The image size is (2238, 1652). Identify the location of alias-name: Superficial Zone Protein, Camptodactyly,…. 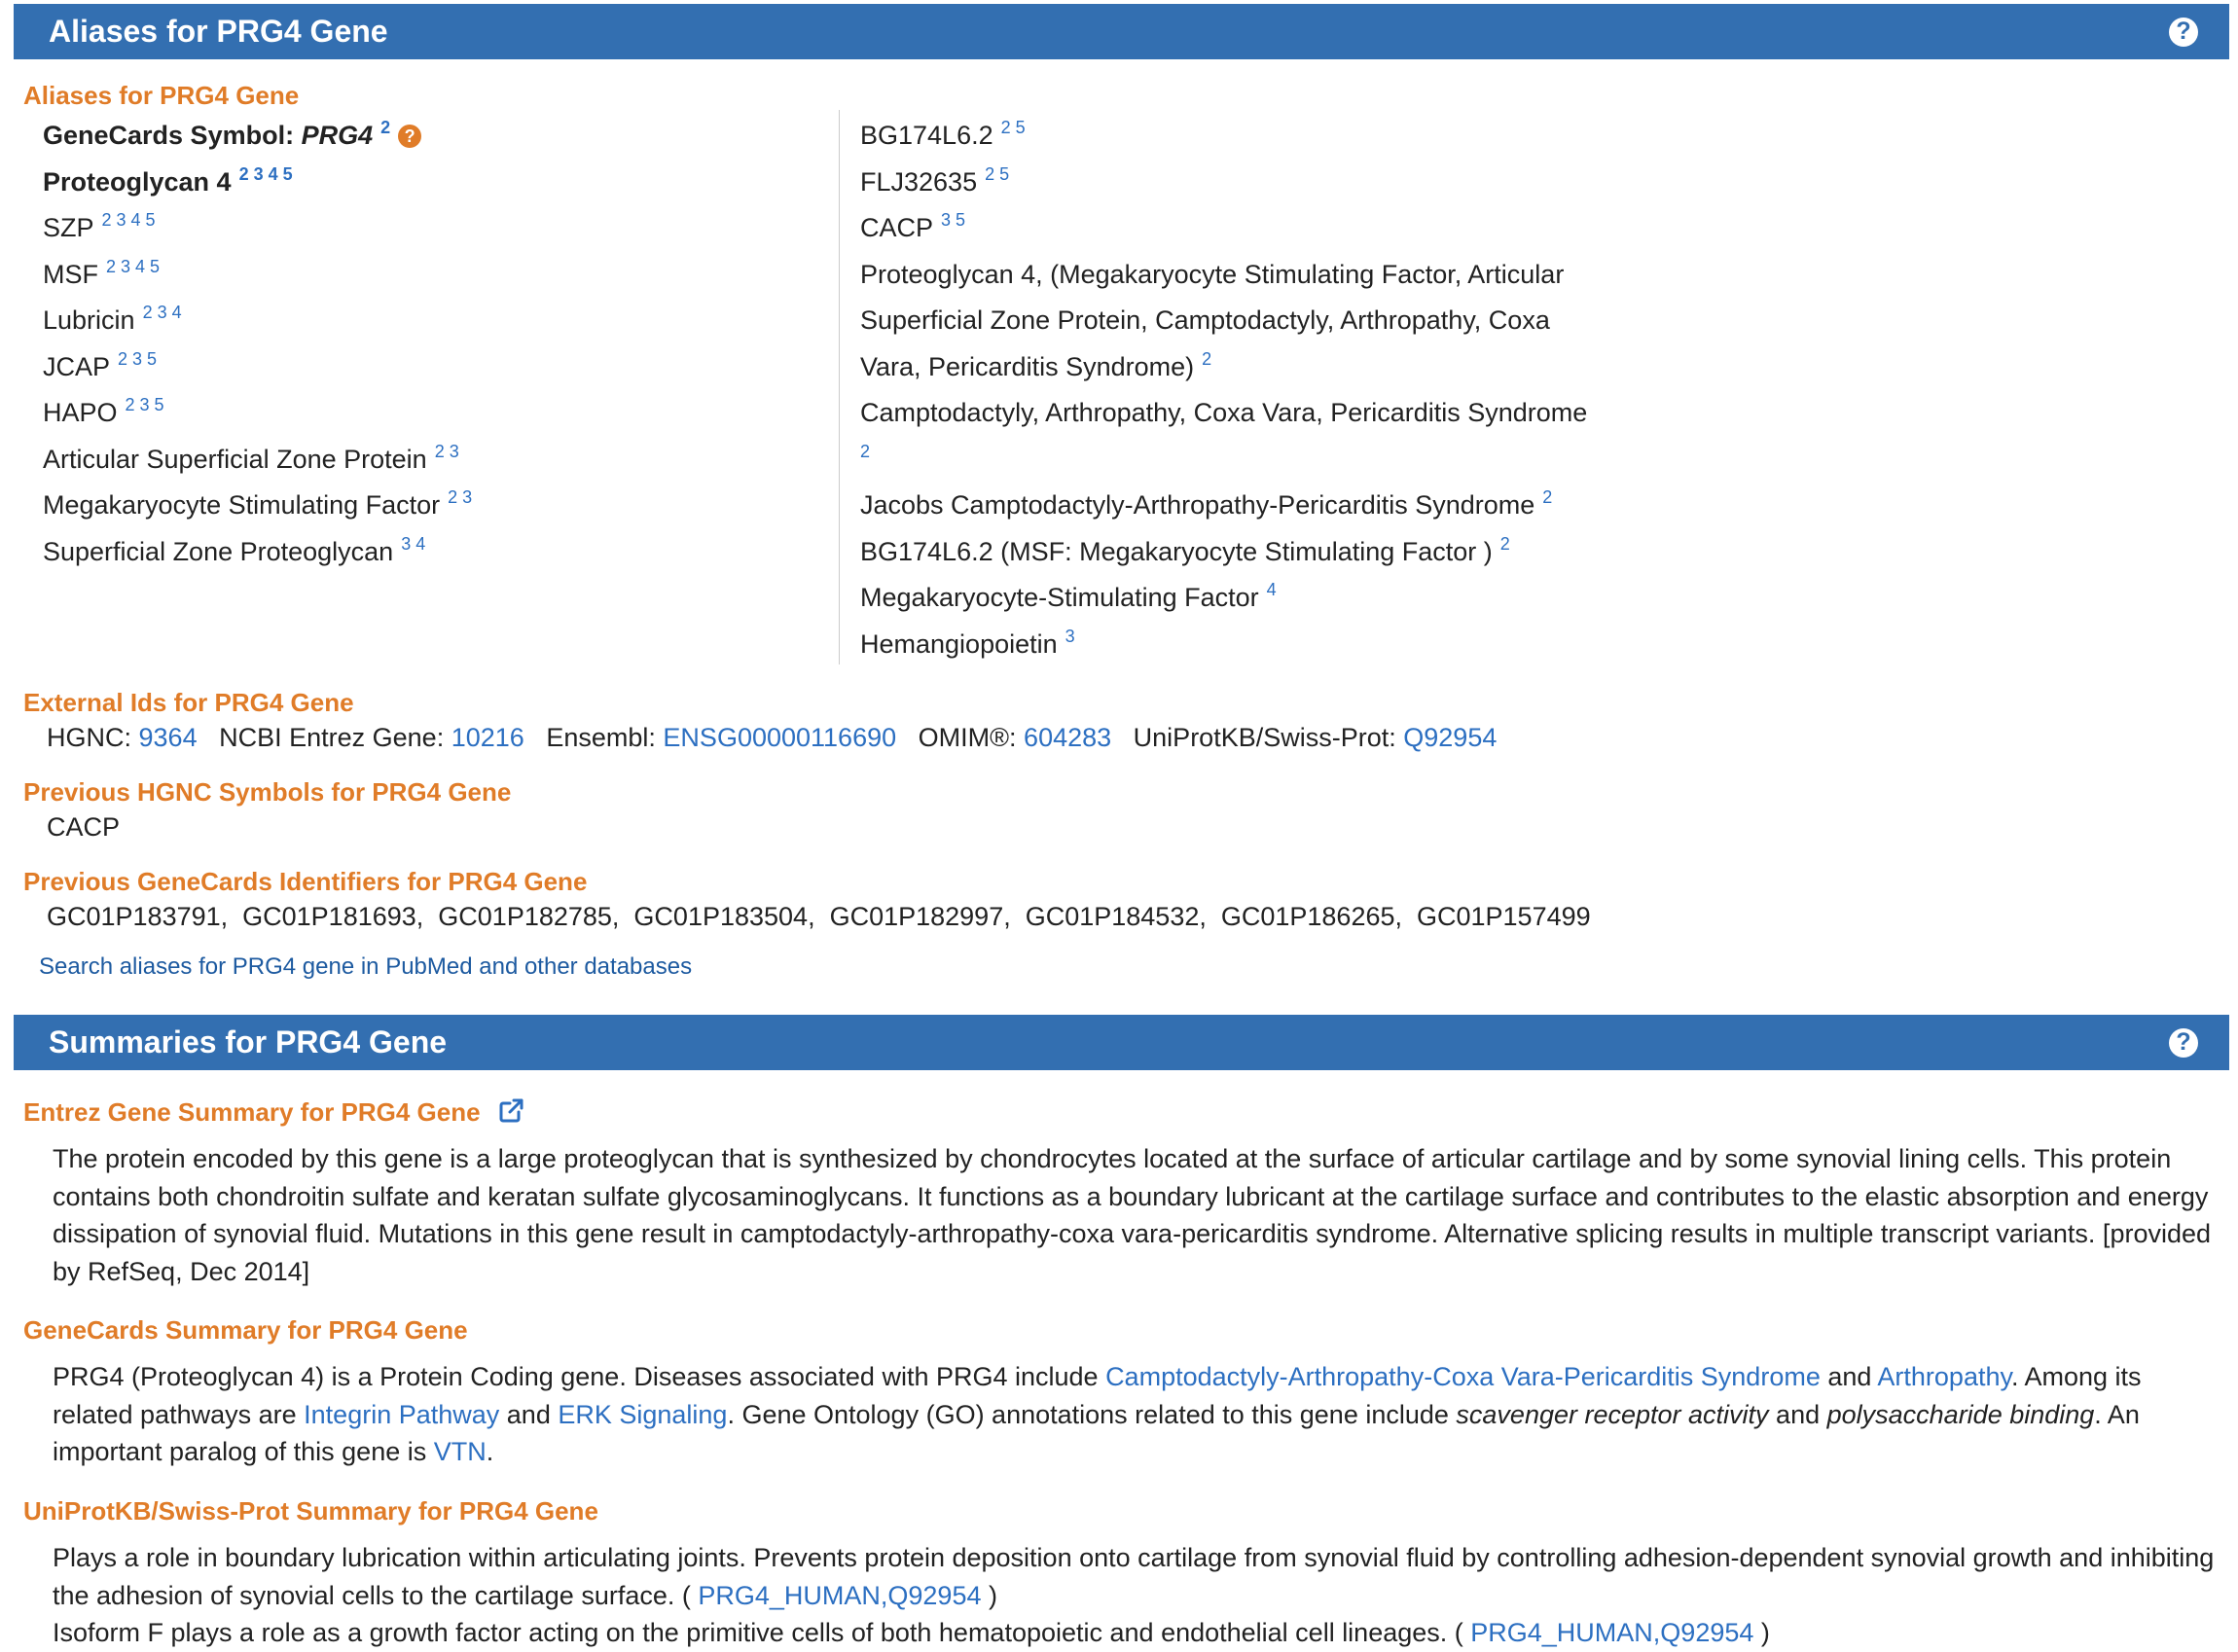
(1205, 320).